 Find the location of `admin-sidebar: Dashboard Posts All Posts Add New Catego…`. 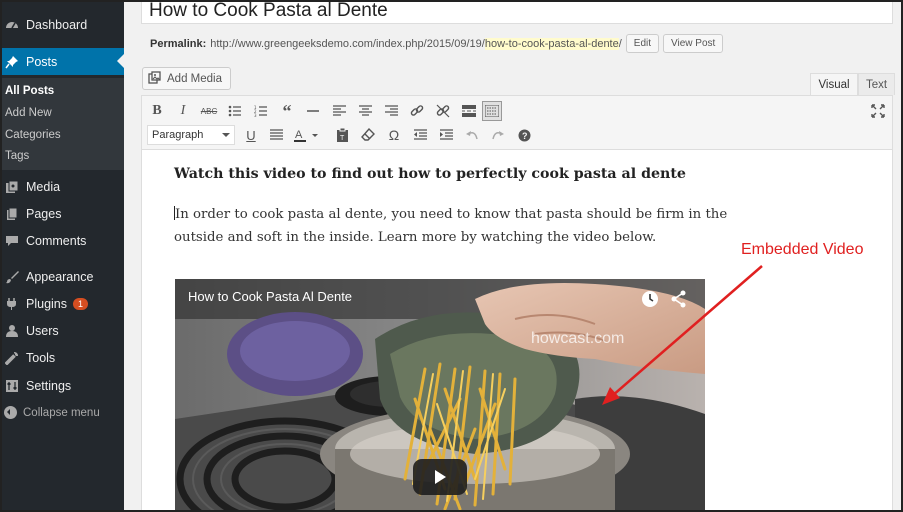

admin-sidebar: Dashboard Posts All Posts Add New Catego… is located at coordinates (62, 256).